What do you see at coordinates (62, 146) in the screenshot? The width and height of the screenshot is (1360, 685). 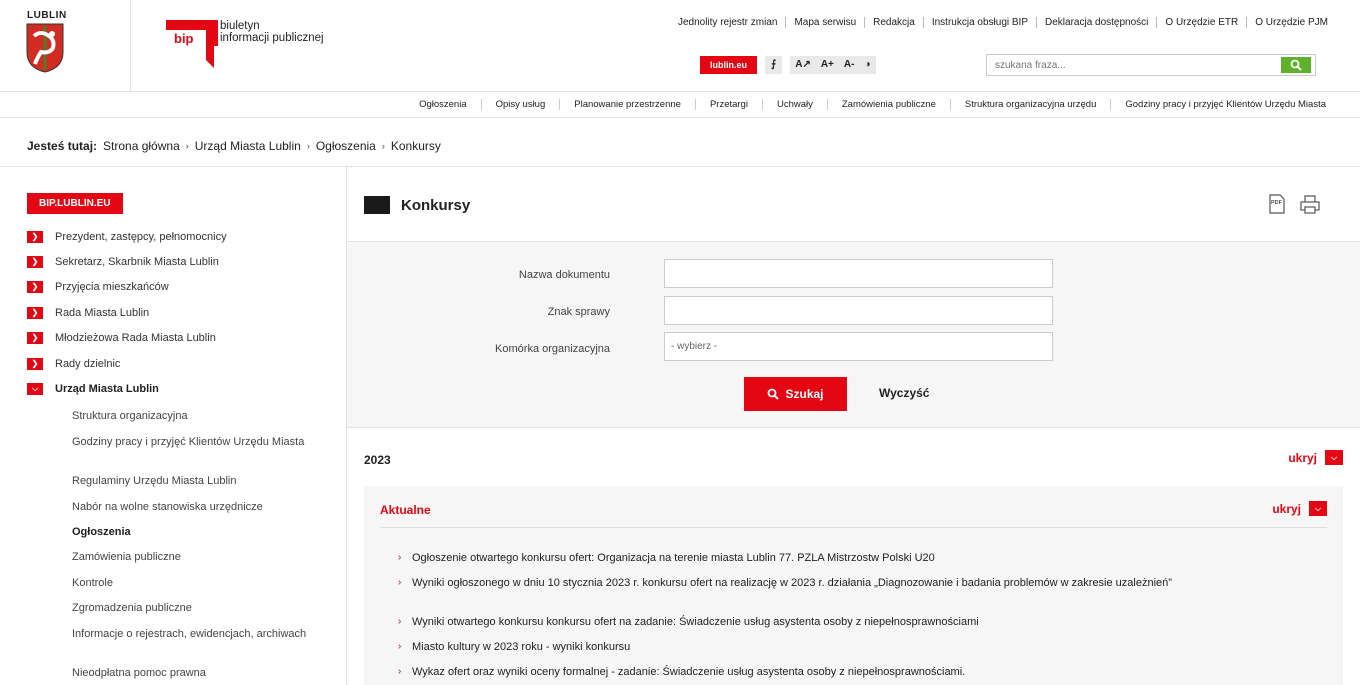 I see `breadcrumb-lead: Jesteś tutaj:` at bounding box center [62, 146].